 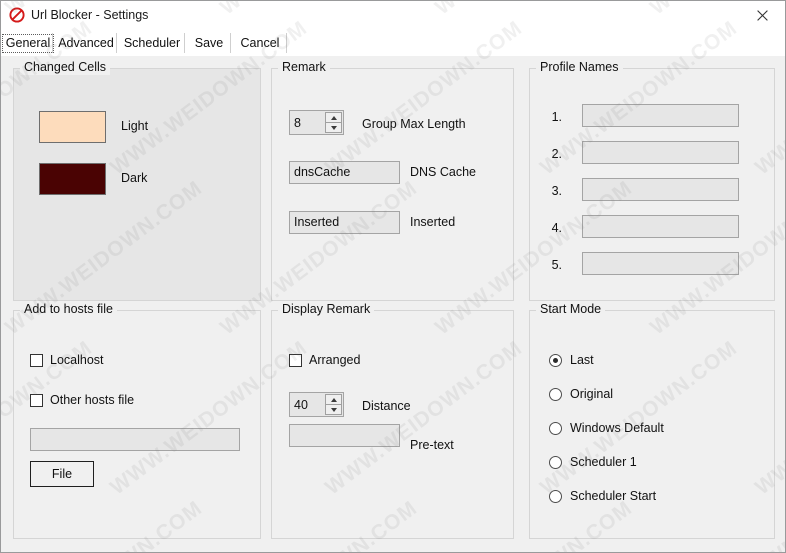 I want to click on distance-label: Distance, so click(x=386, y=406).